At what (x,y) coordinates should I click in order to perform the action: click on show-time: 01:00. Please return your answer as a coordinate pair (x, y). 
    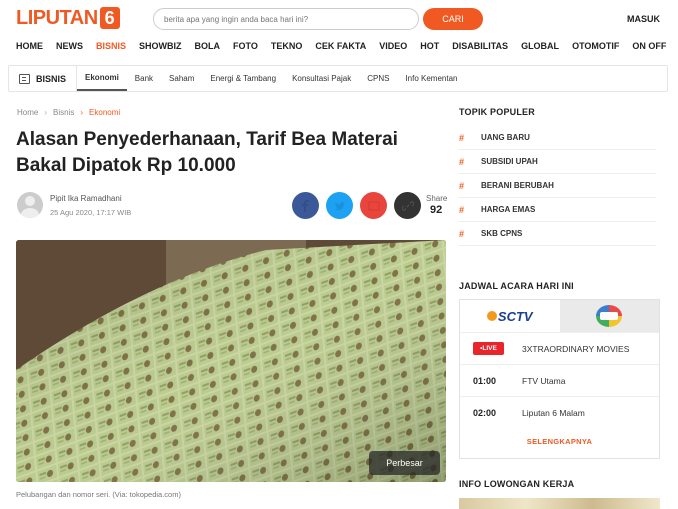
    Looking at the image, I should click on (485, 380).